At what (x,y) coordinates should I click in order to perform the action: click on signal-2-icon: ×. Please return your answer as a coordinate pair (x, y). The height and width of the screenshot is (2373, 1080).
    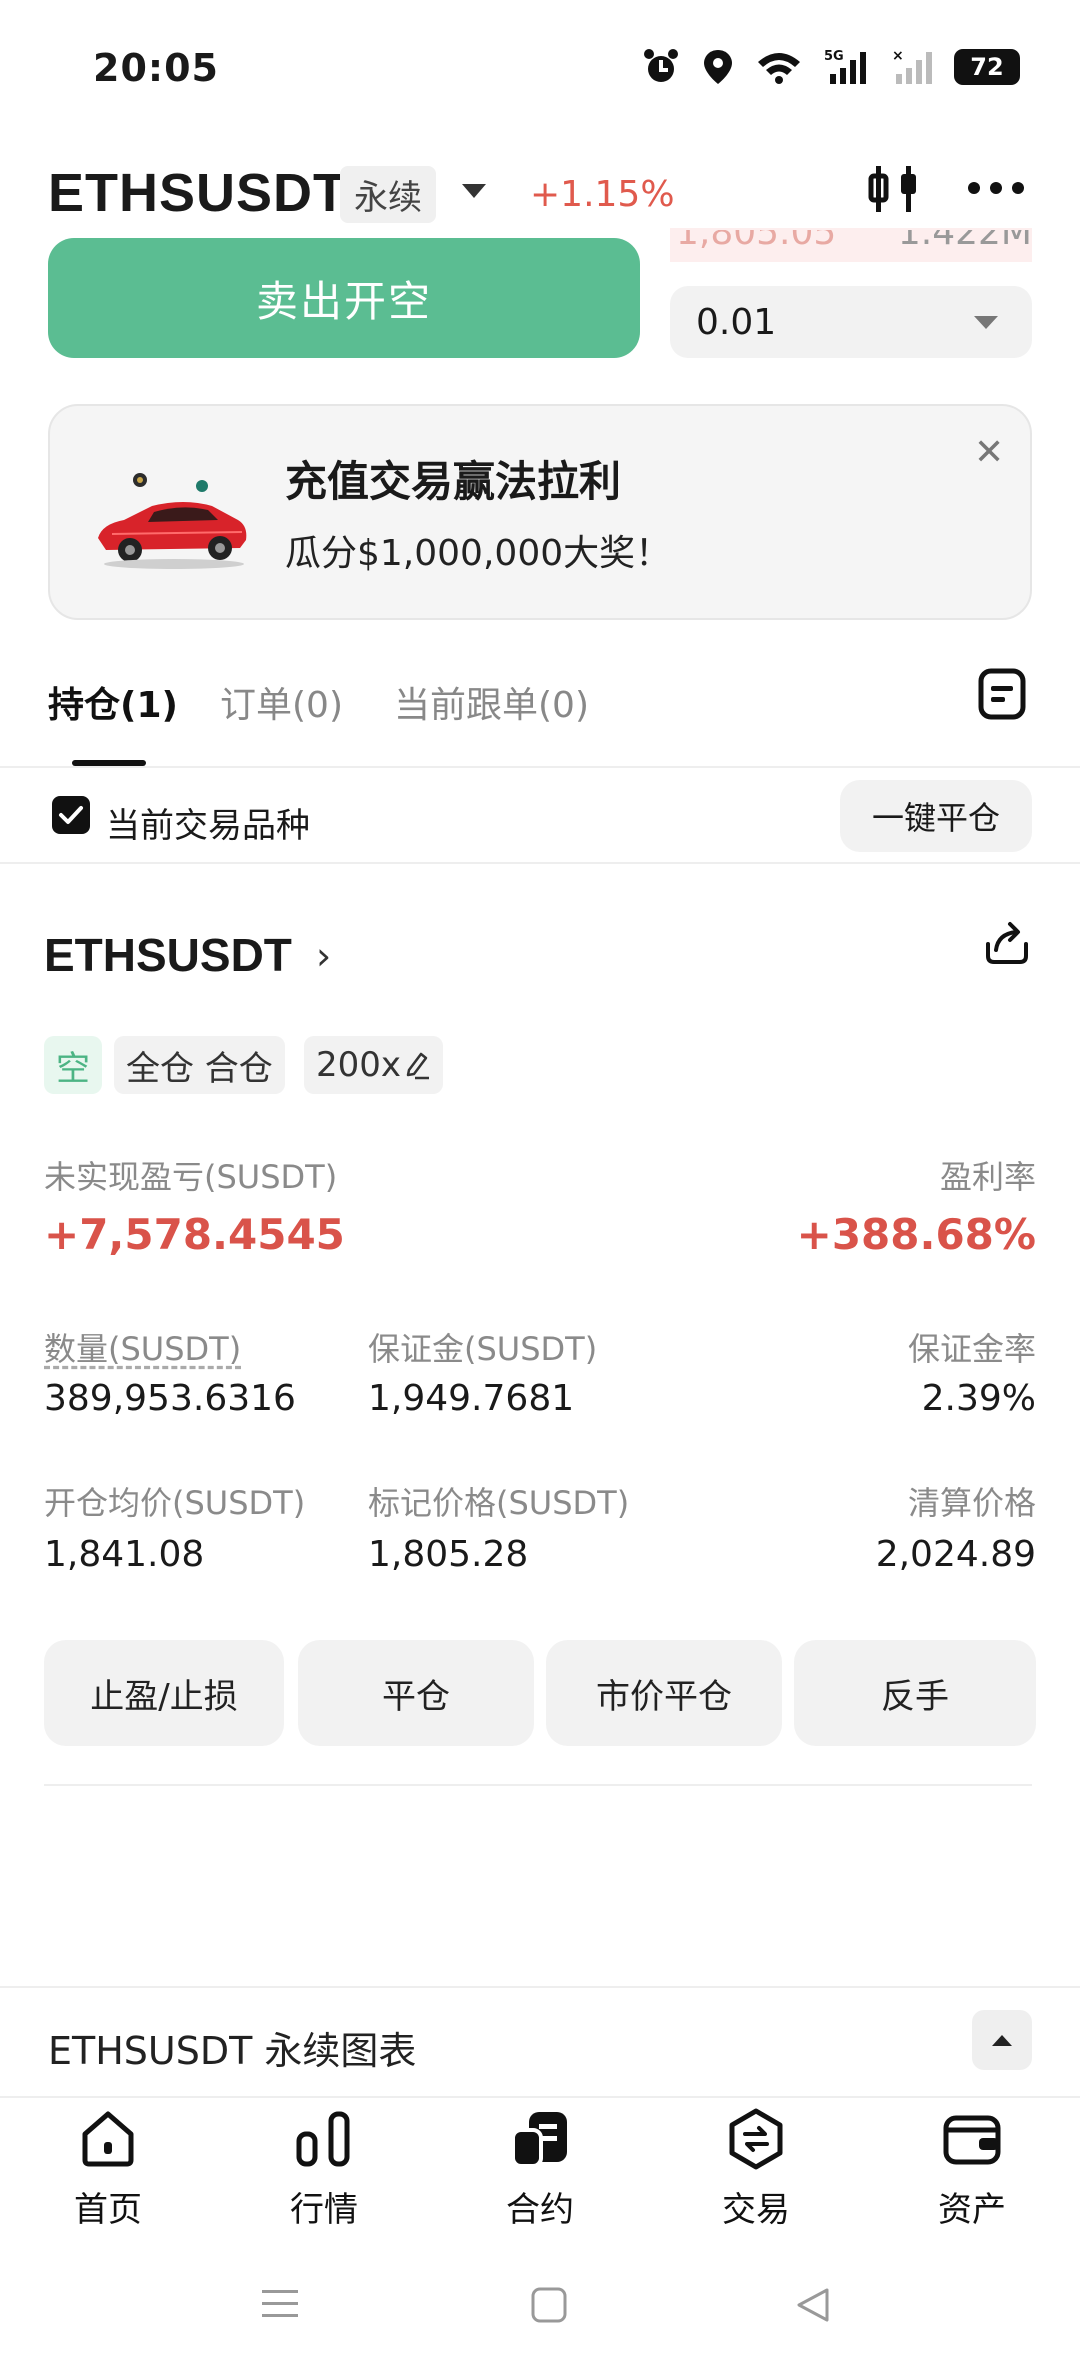
    Looking at the image, I should click on (912, 66).